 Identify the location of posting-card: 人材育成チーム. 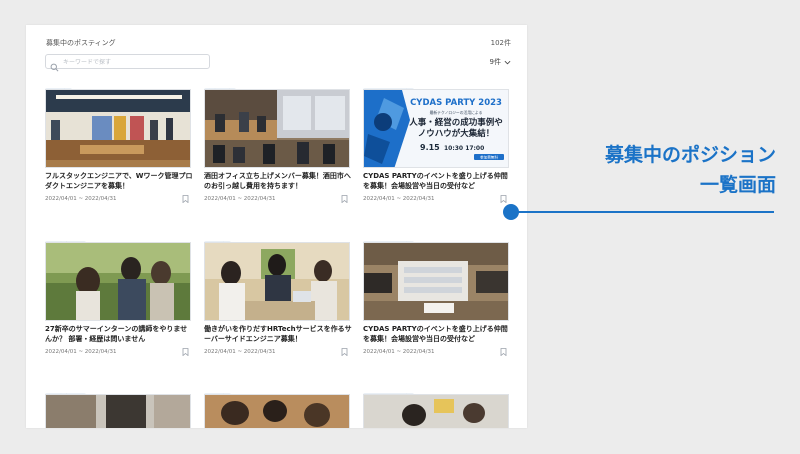
(119, 405).